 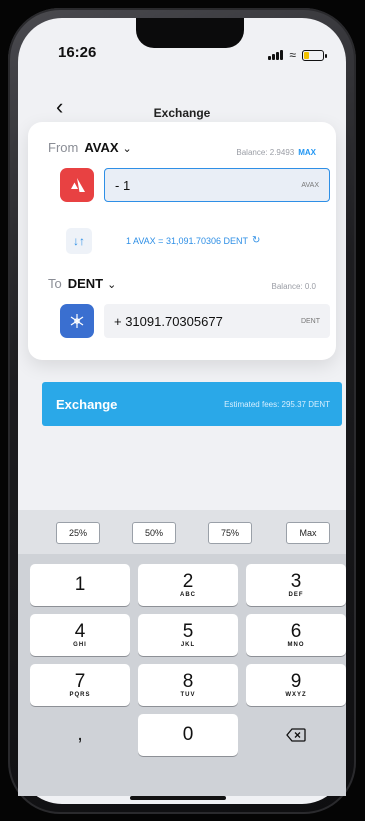 What do you see at coordinates (77, 52) in the screenshot?
I see `status-time: 16:26` at bounding box center [77, 52].